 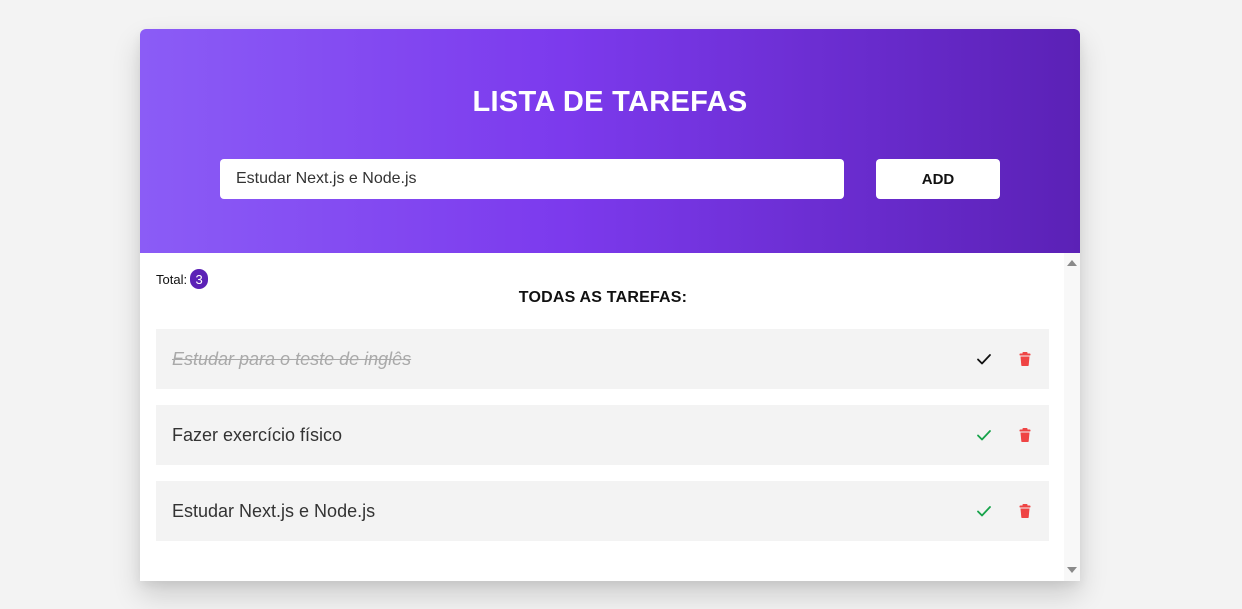 What do you see at coordinates (603, 297) in the screenshot?
I see `list-title: TODAS AS TAREFAS:` at bounding box center [603, 297].